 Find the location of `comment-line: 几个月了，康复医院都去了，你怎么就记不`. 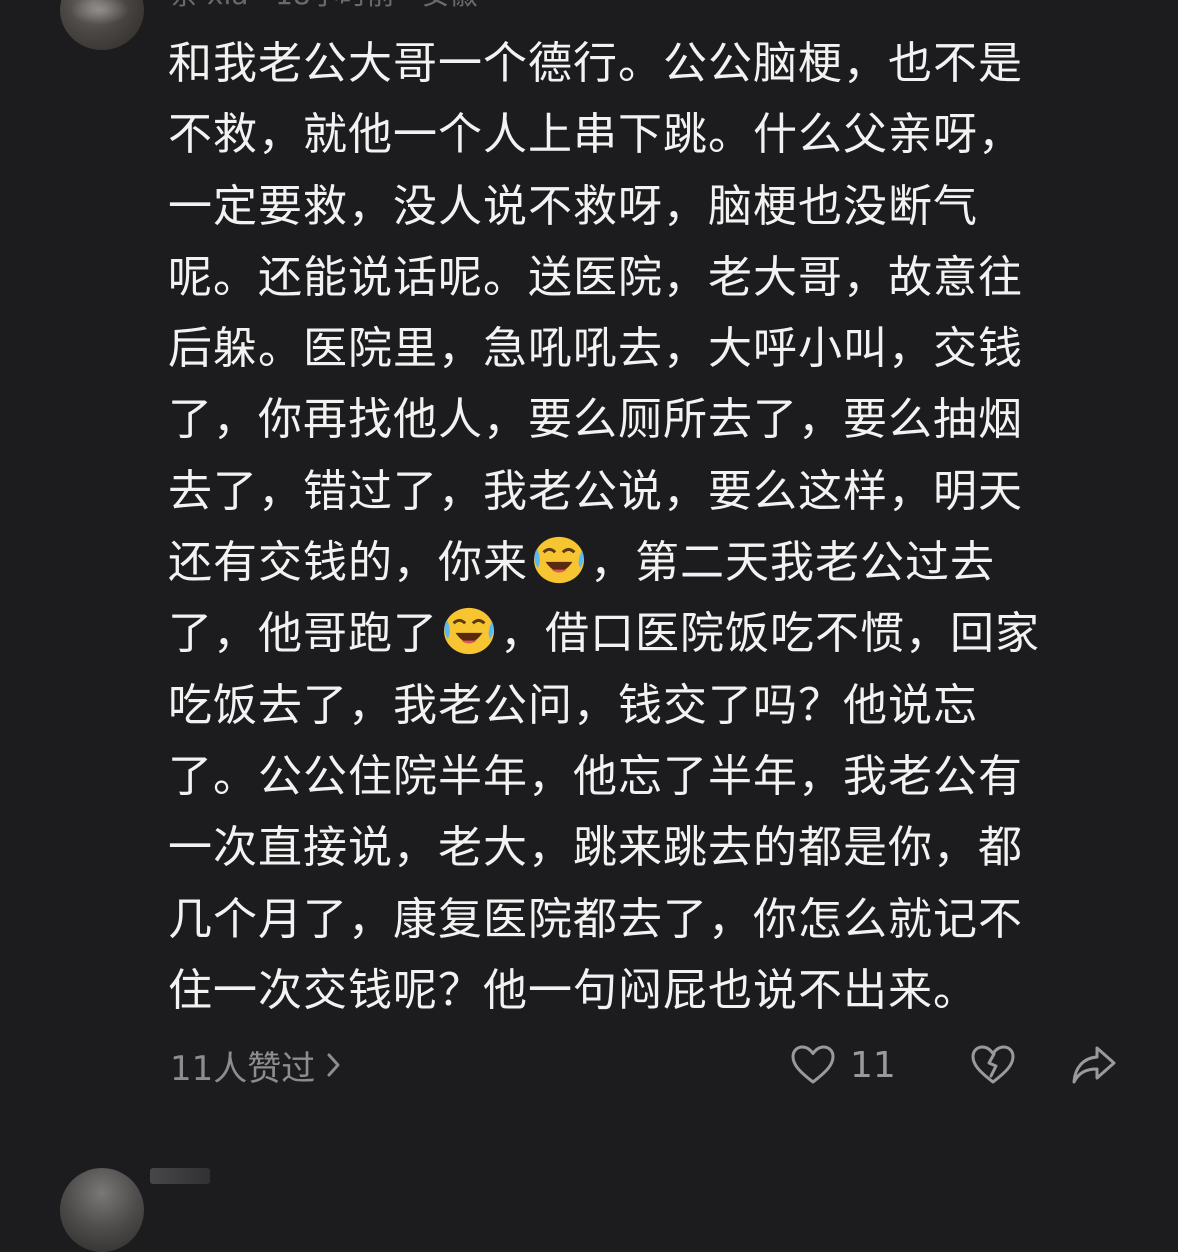

comment-line: 几个月了，康复医院都去了，你怎么就记不 is located at coordinates (595, 919).